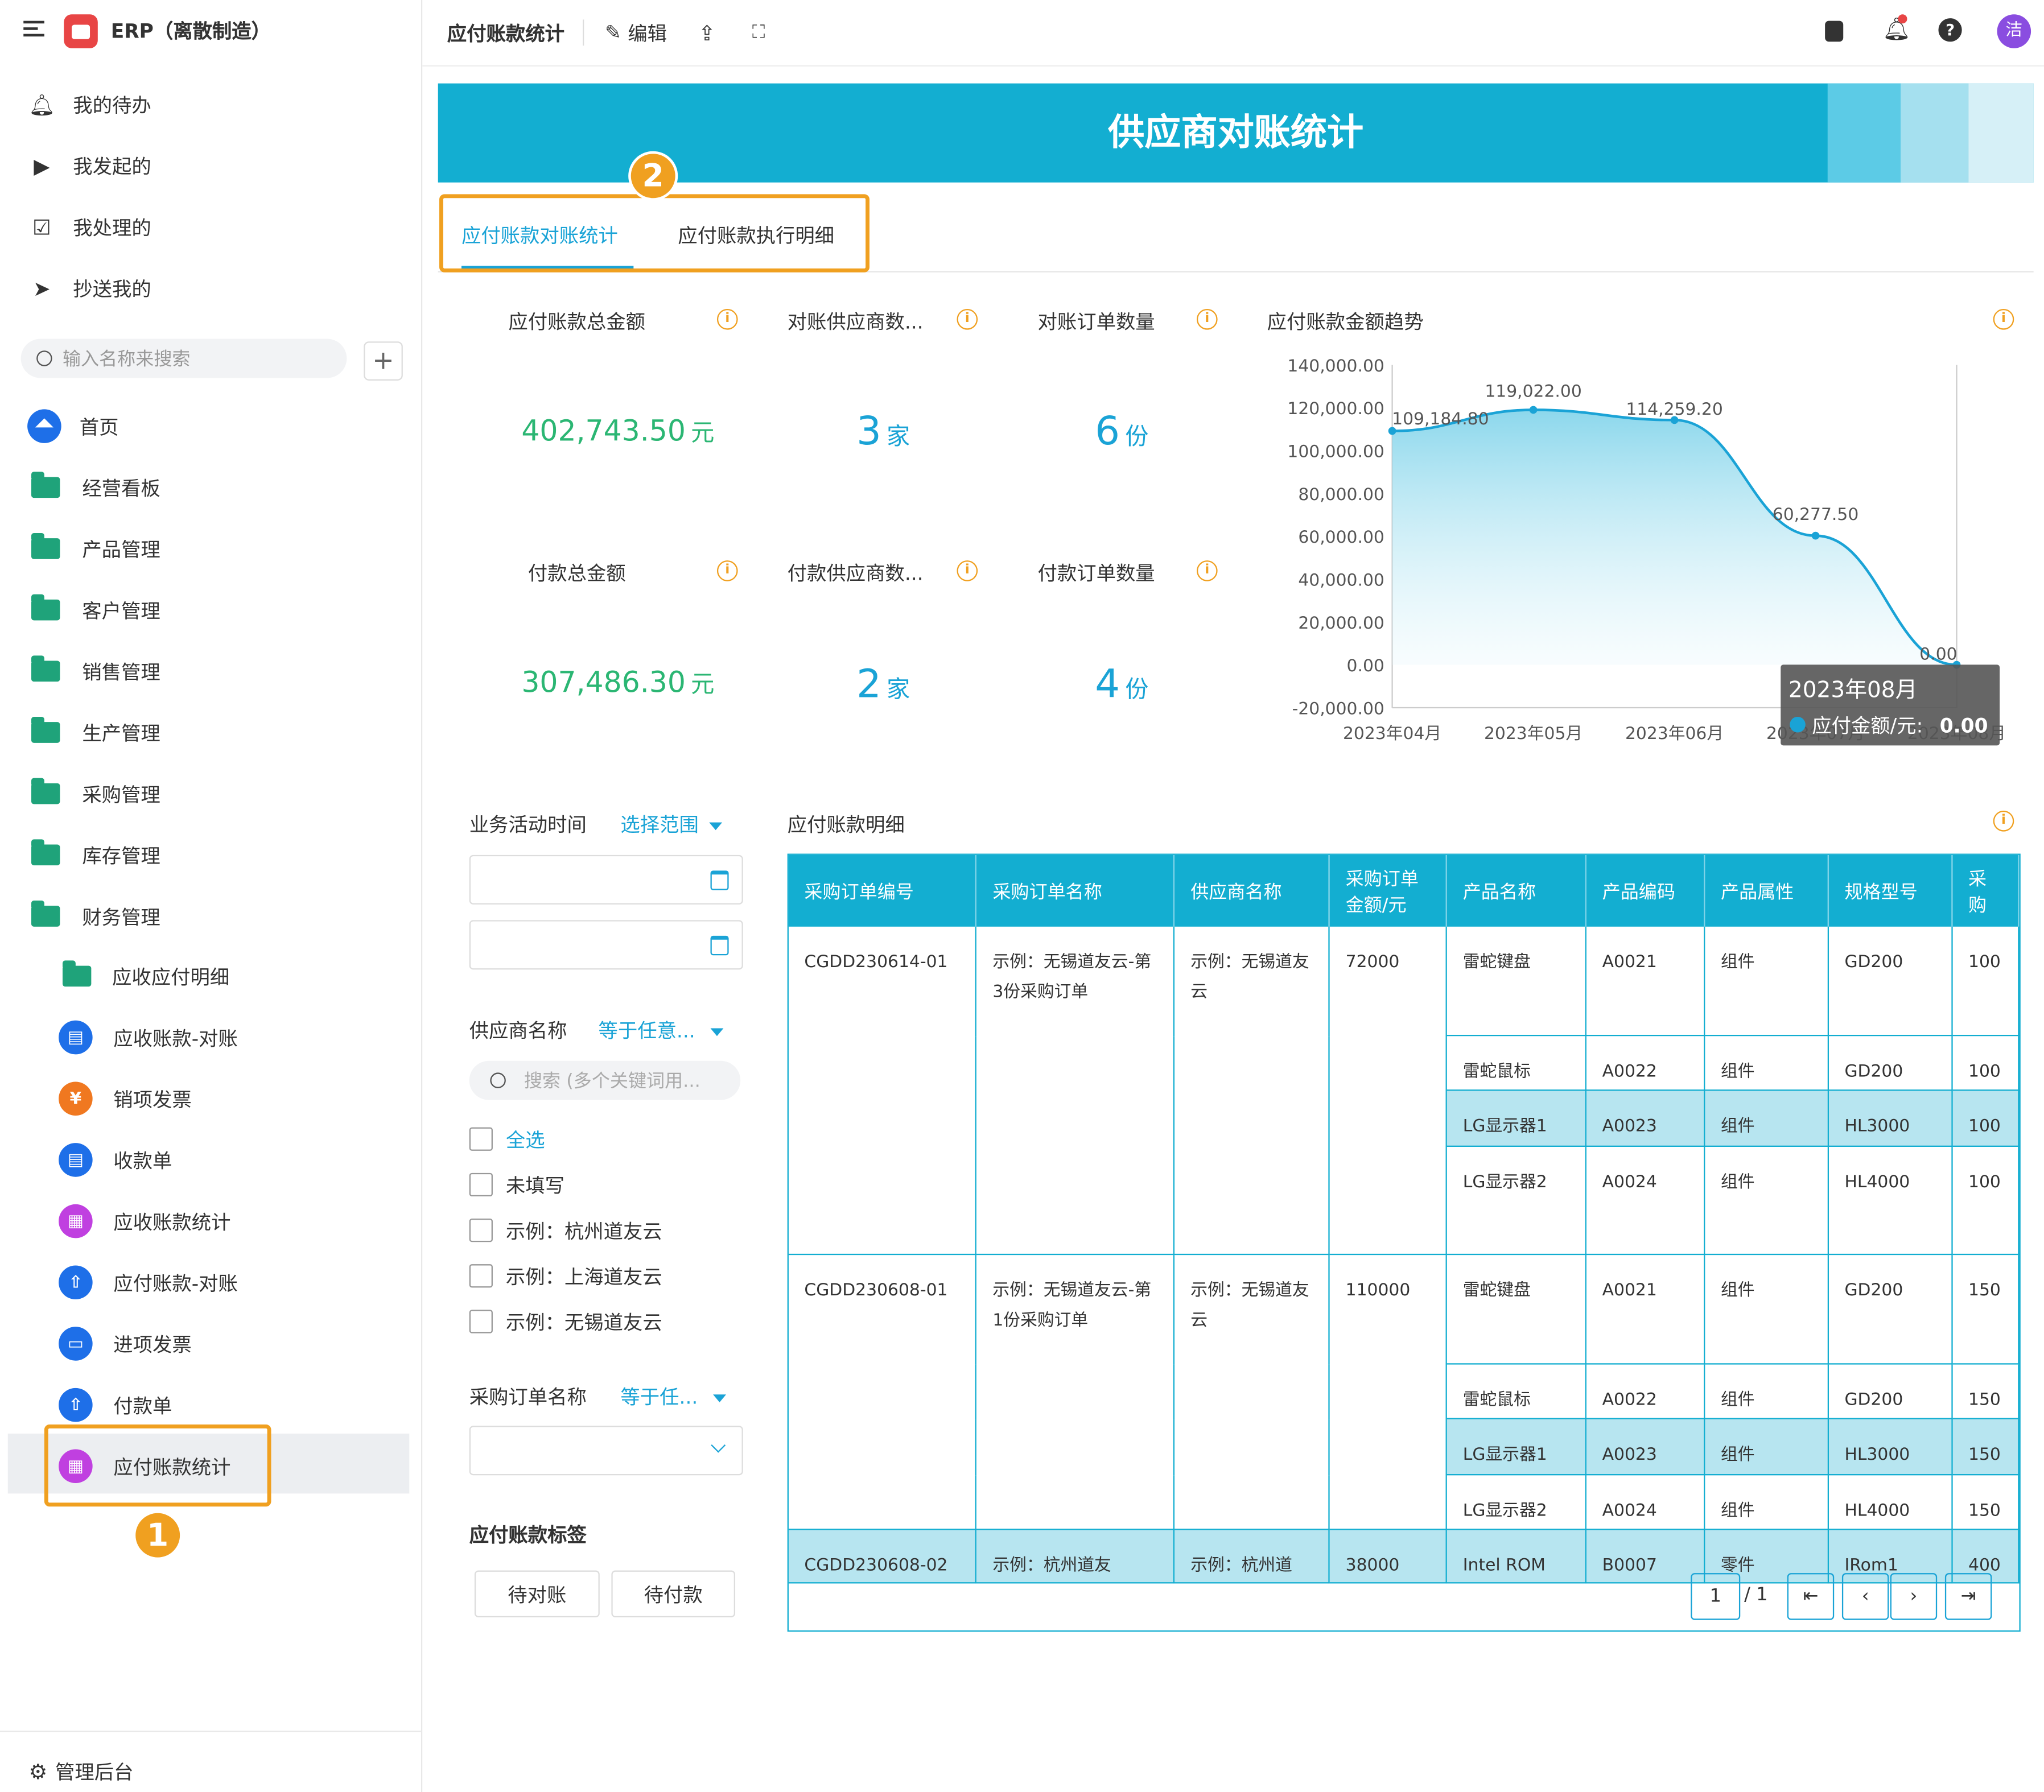  Describe the element at coordinates (112, 105) in the screenshot. I see `sidebar-item-label: 我的待办` at that location.